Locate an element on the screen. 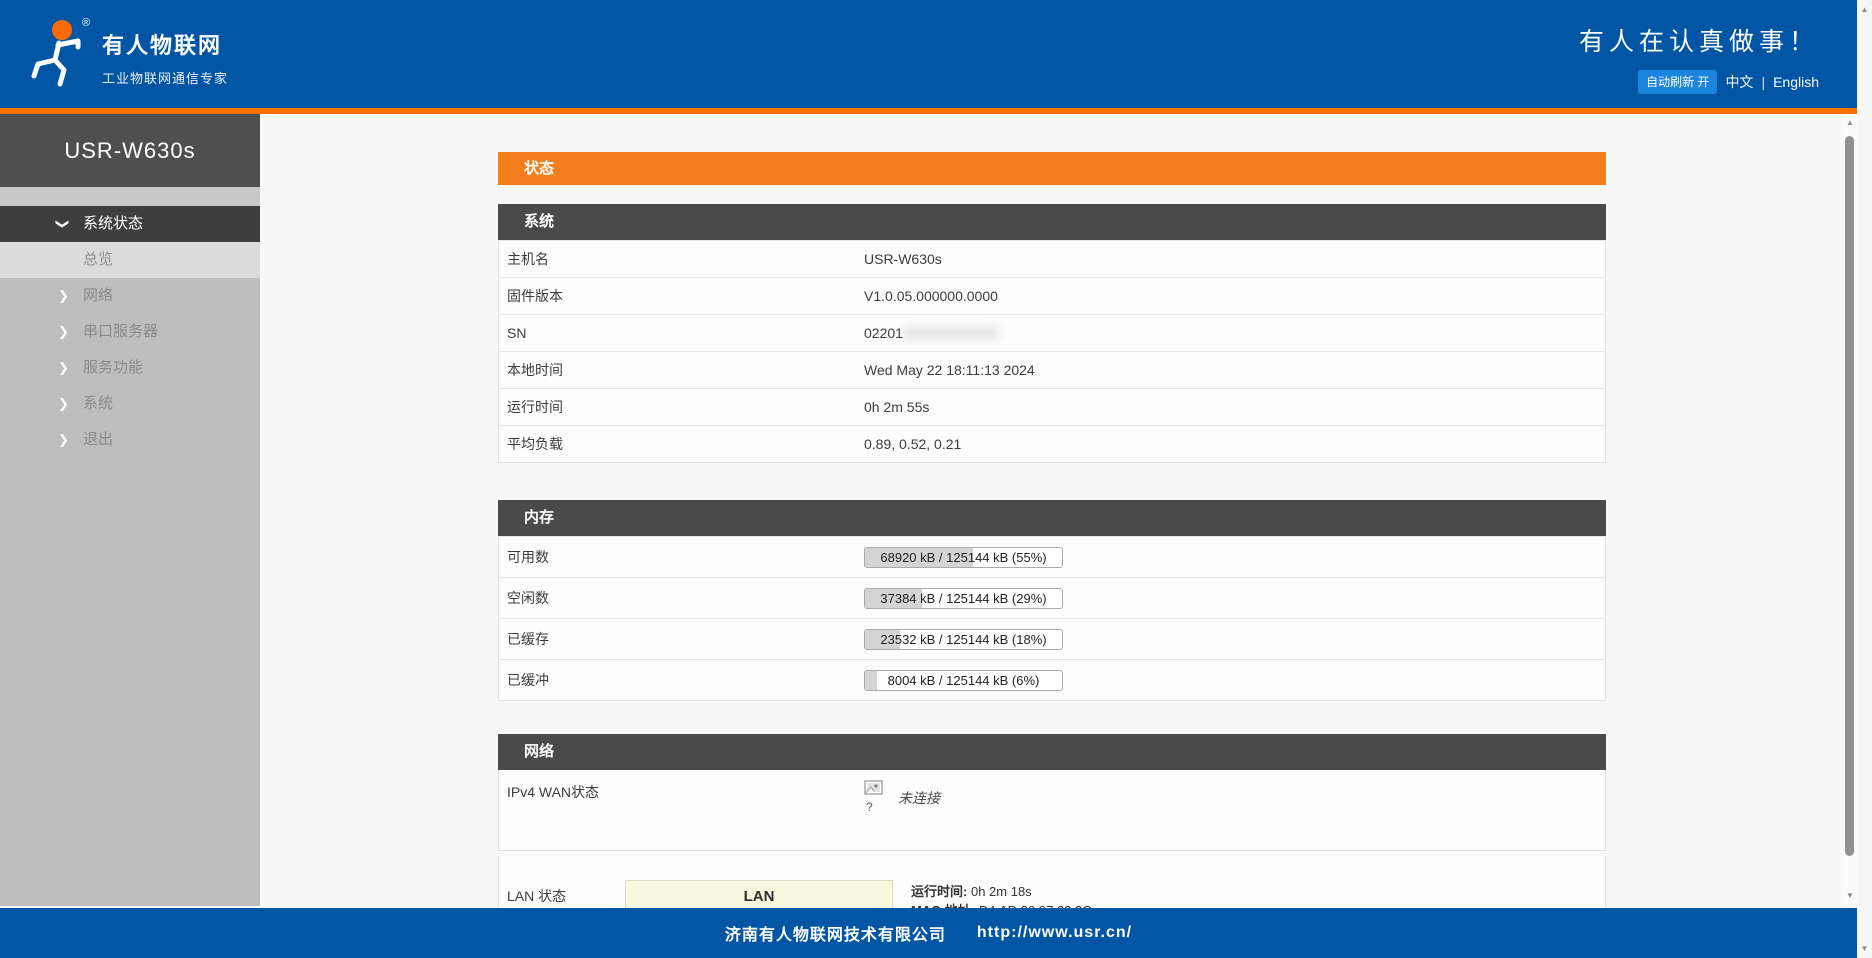 The width and height of the screenshot is (1872, 958). load-average-value: 0.89, 0.52, 0.21 is located at coordinates (913, 444).